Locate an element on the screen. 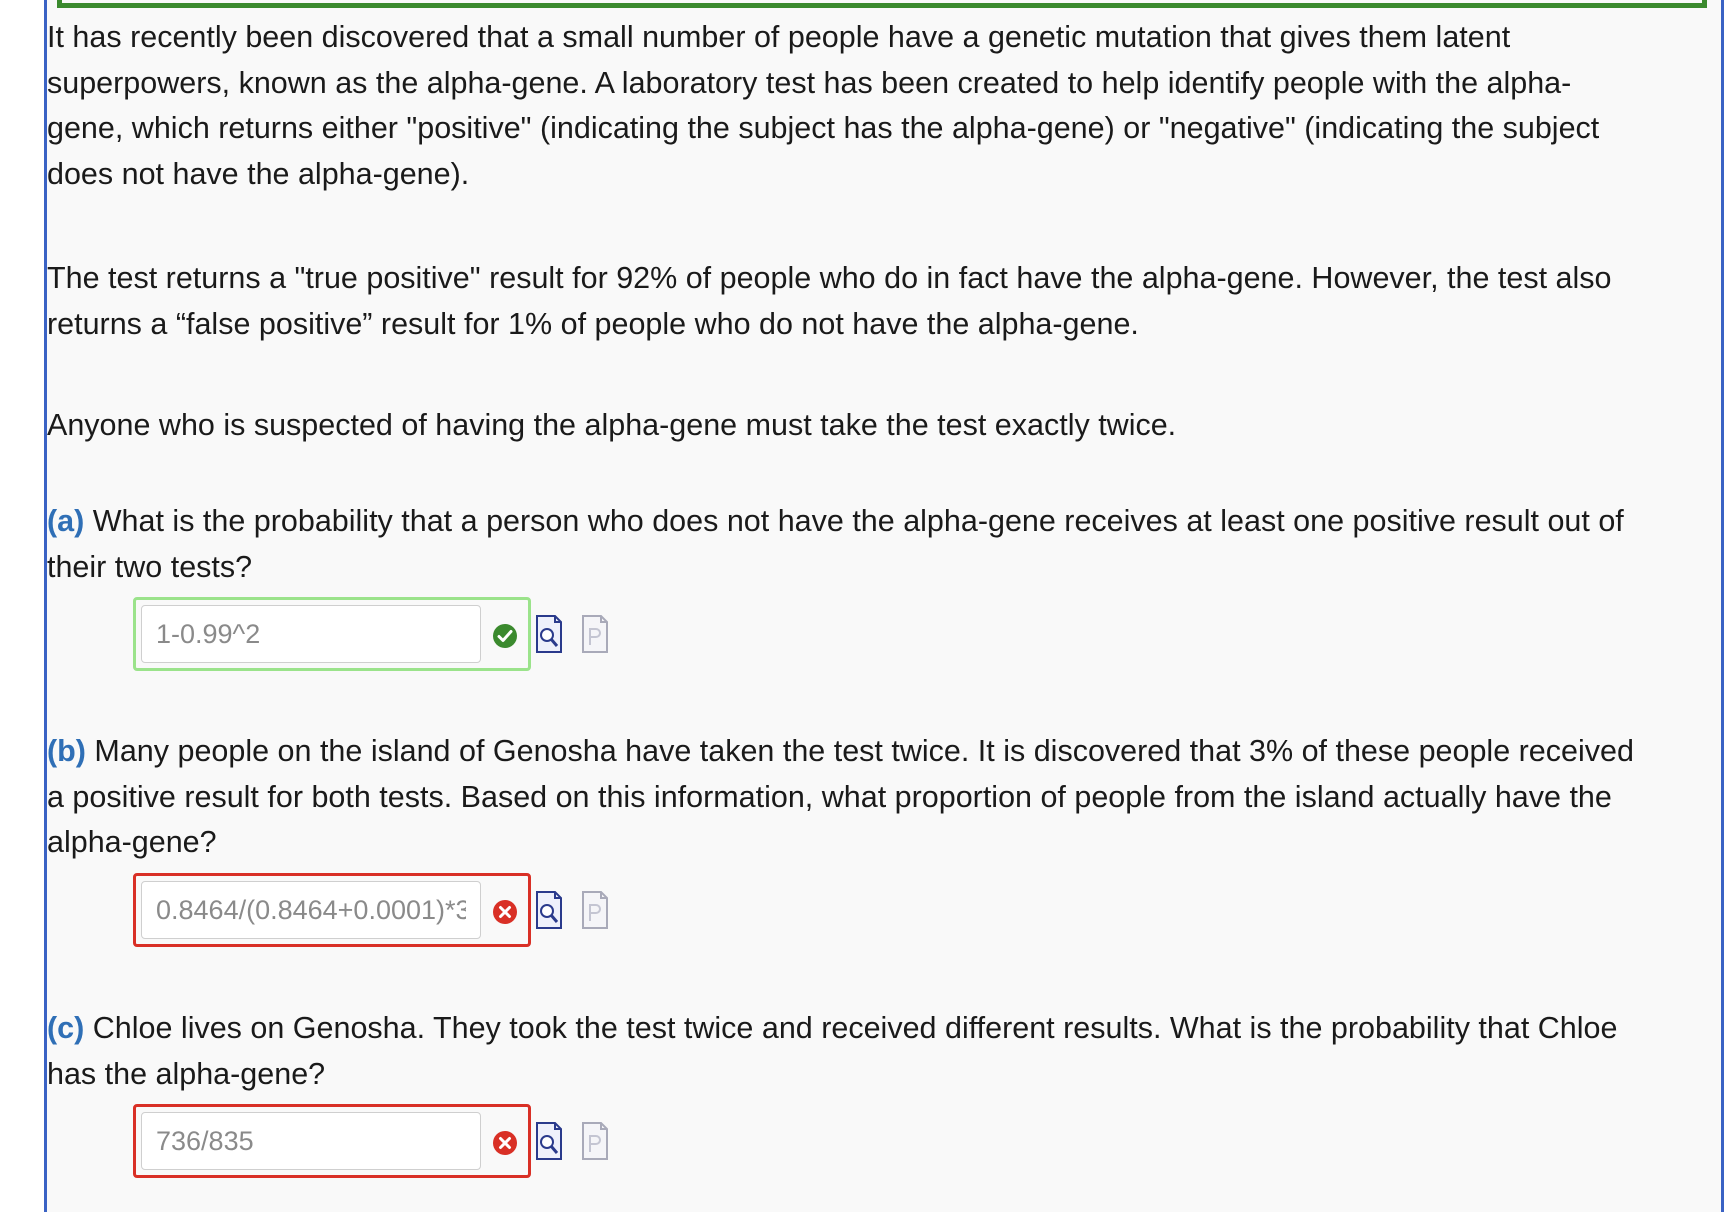 The height and width of the screenshot is (1212, 1736). answer-c-container is located at coordinates (332, 1141).